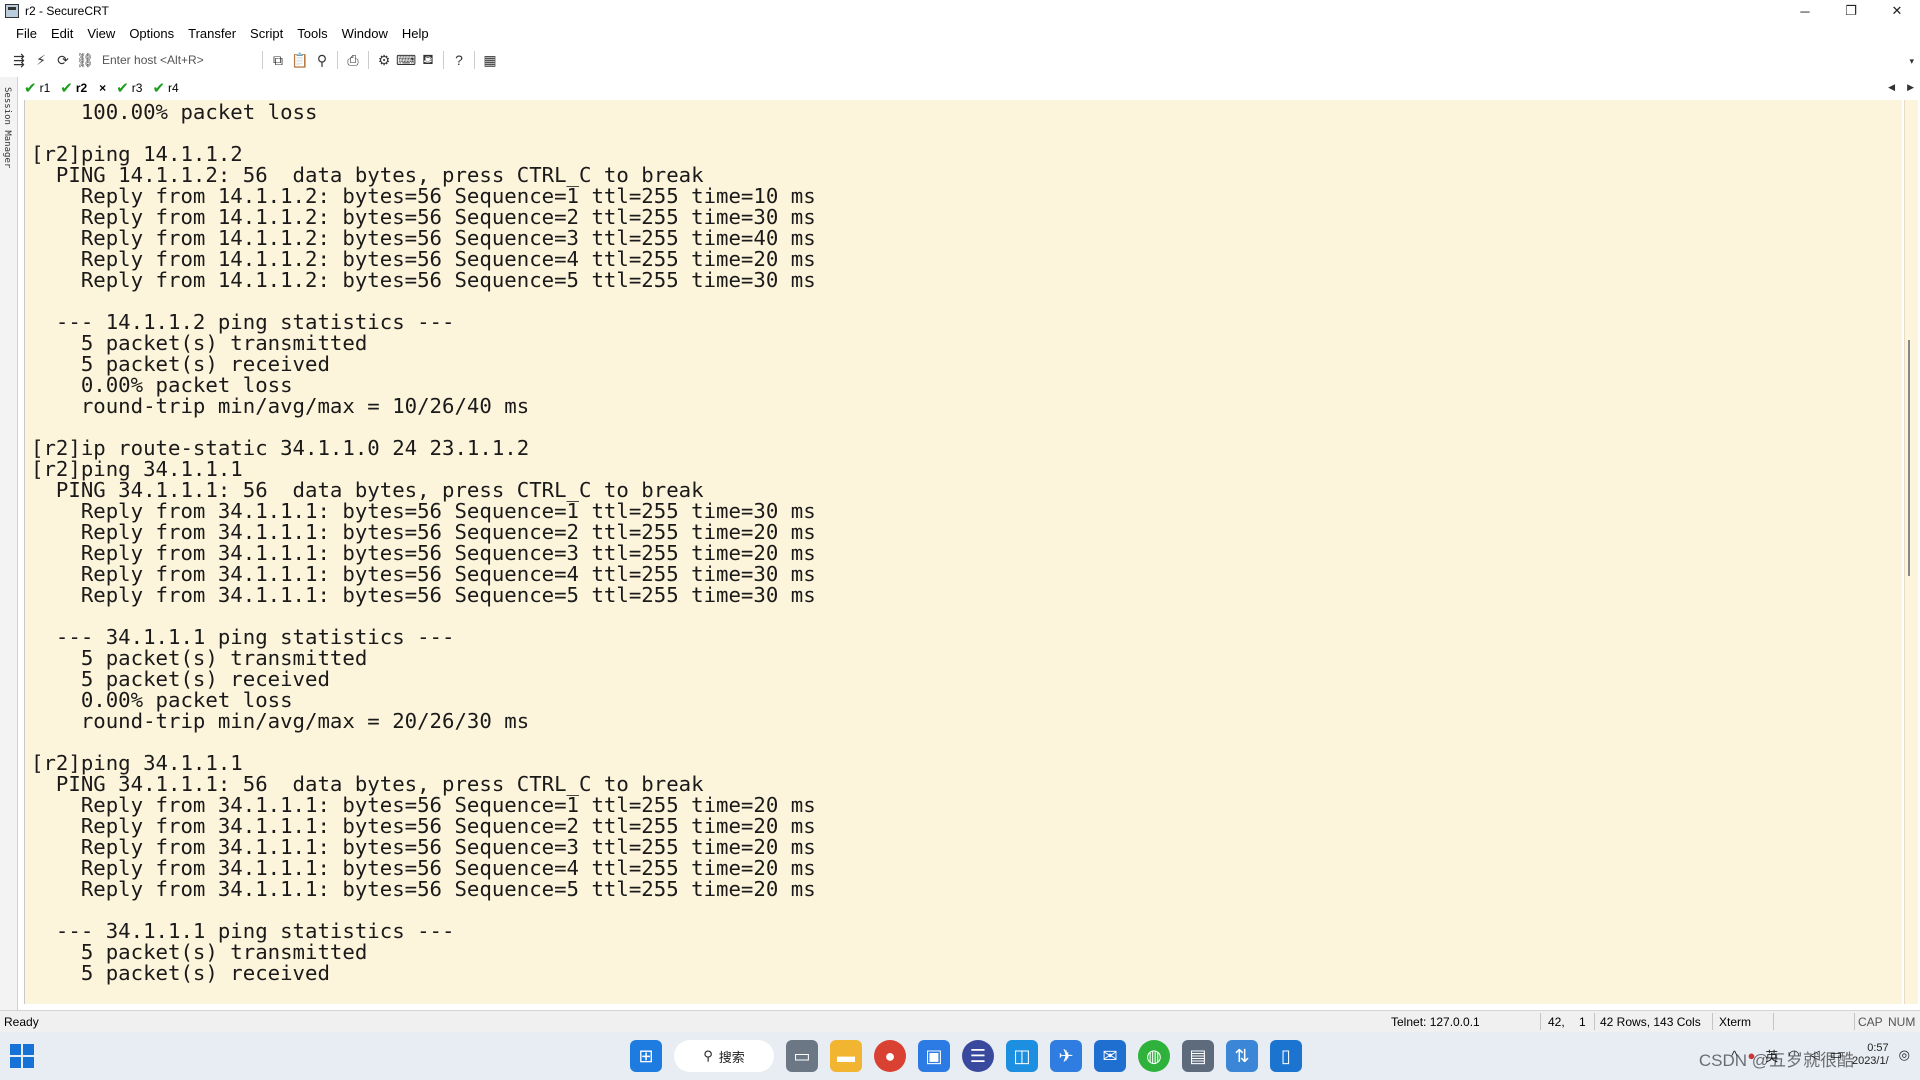 The width and height of the screenshot is (1920, 1080). I want to click on connect-icon: ⇶, so click(19, 60).